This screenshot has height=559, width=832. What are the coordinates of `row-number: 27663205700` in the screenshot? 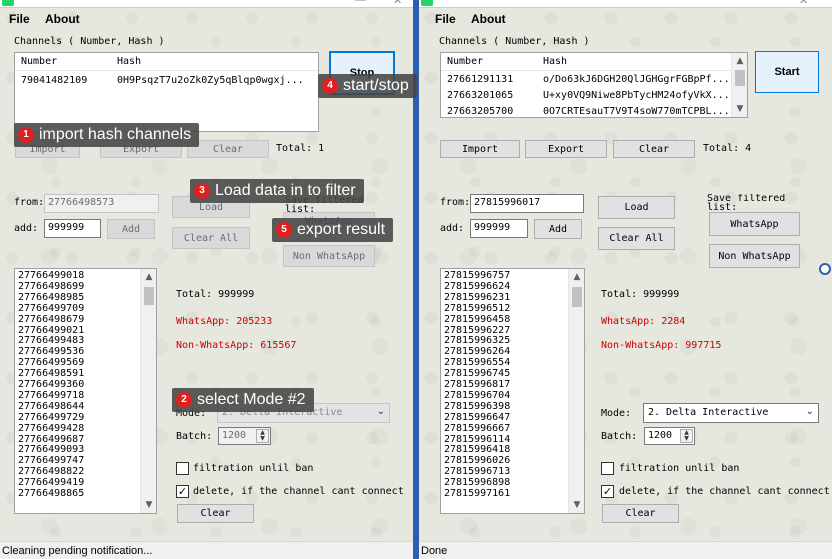 It's located at (480, 110).